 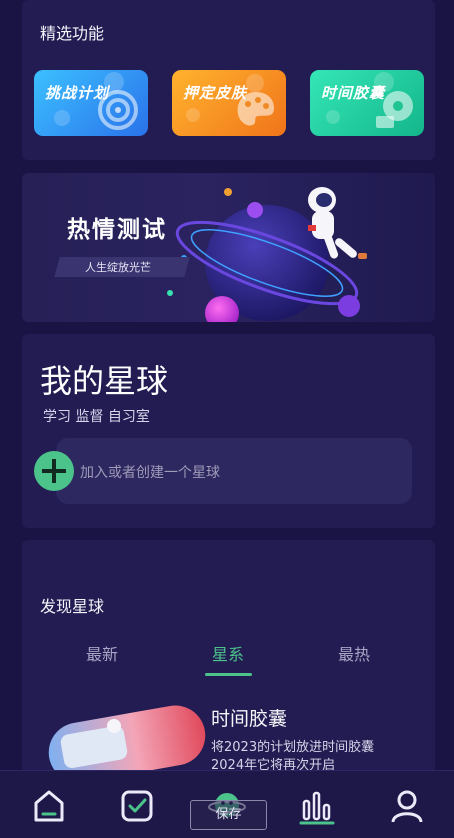 I want to click on save-button: 保存, so click(x=228, y=815).